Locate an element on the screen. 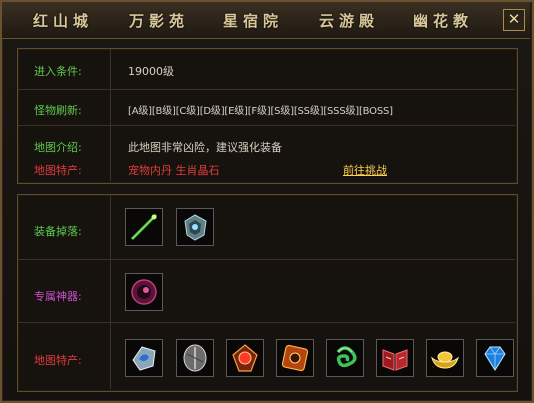 The image size is (534, 403). map-tab-bar: 红山城 万影苑 星宿院 云游殿 幽花教 ✕ is located at coordinates (266, 20).